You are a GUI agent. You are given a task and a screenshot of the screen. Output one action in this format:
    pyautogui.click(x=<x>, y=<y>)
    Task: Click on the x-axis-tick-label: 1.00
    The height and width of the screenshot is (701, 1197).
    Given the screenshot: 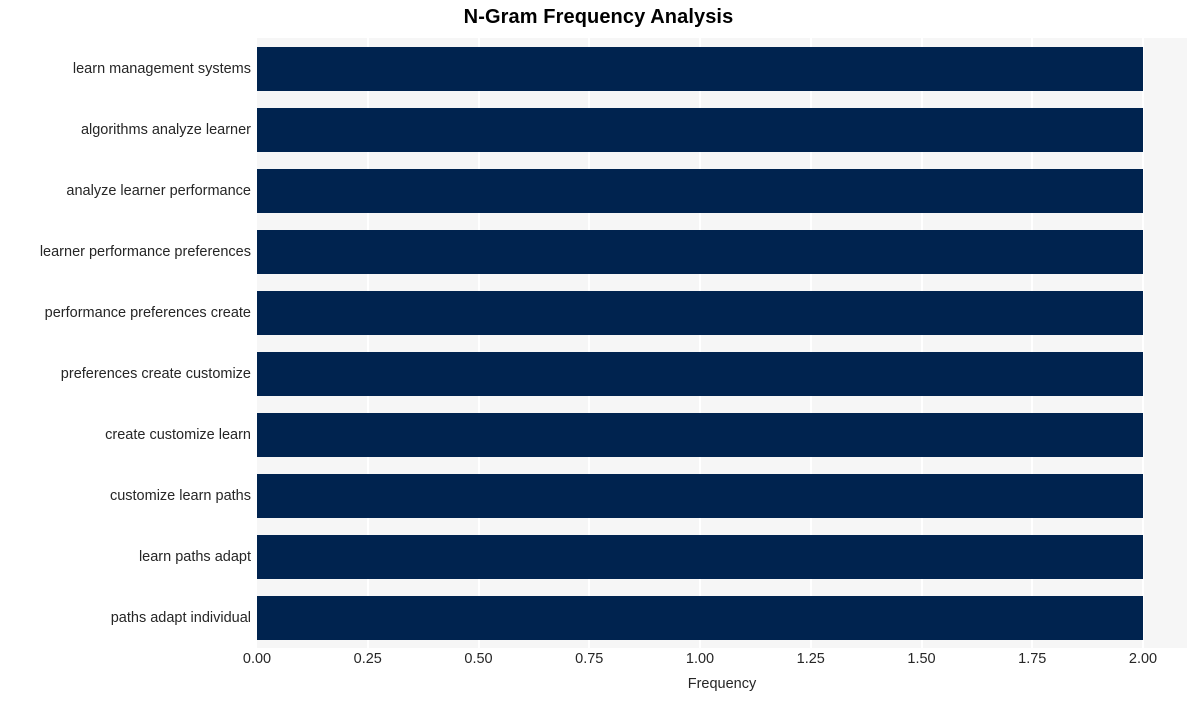 What is the action you would take?
    pyautogui.click(x=700, y=659)
    